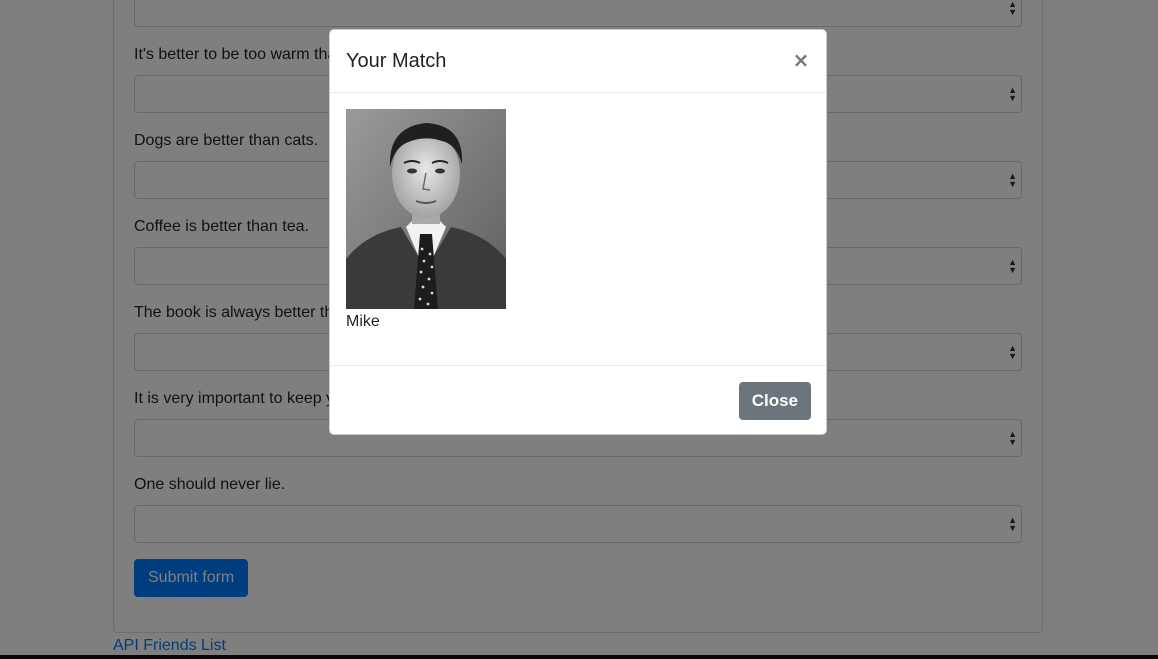  I want to click on match-name: Mike, so click(363, 321).